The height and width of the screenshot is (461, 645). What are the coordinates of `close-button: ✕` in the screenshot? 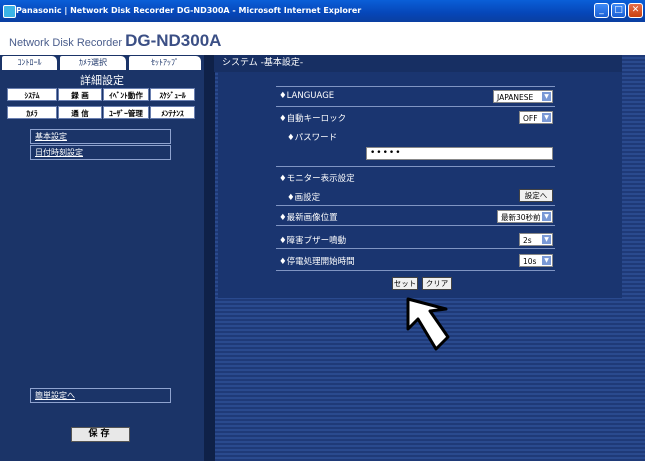 It's located at (635, 10).